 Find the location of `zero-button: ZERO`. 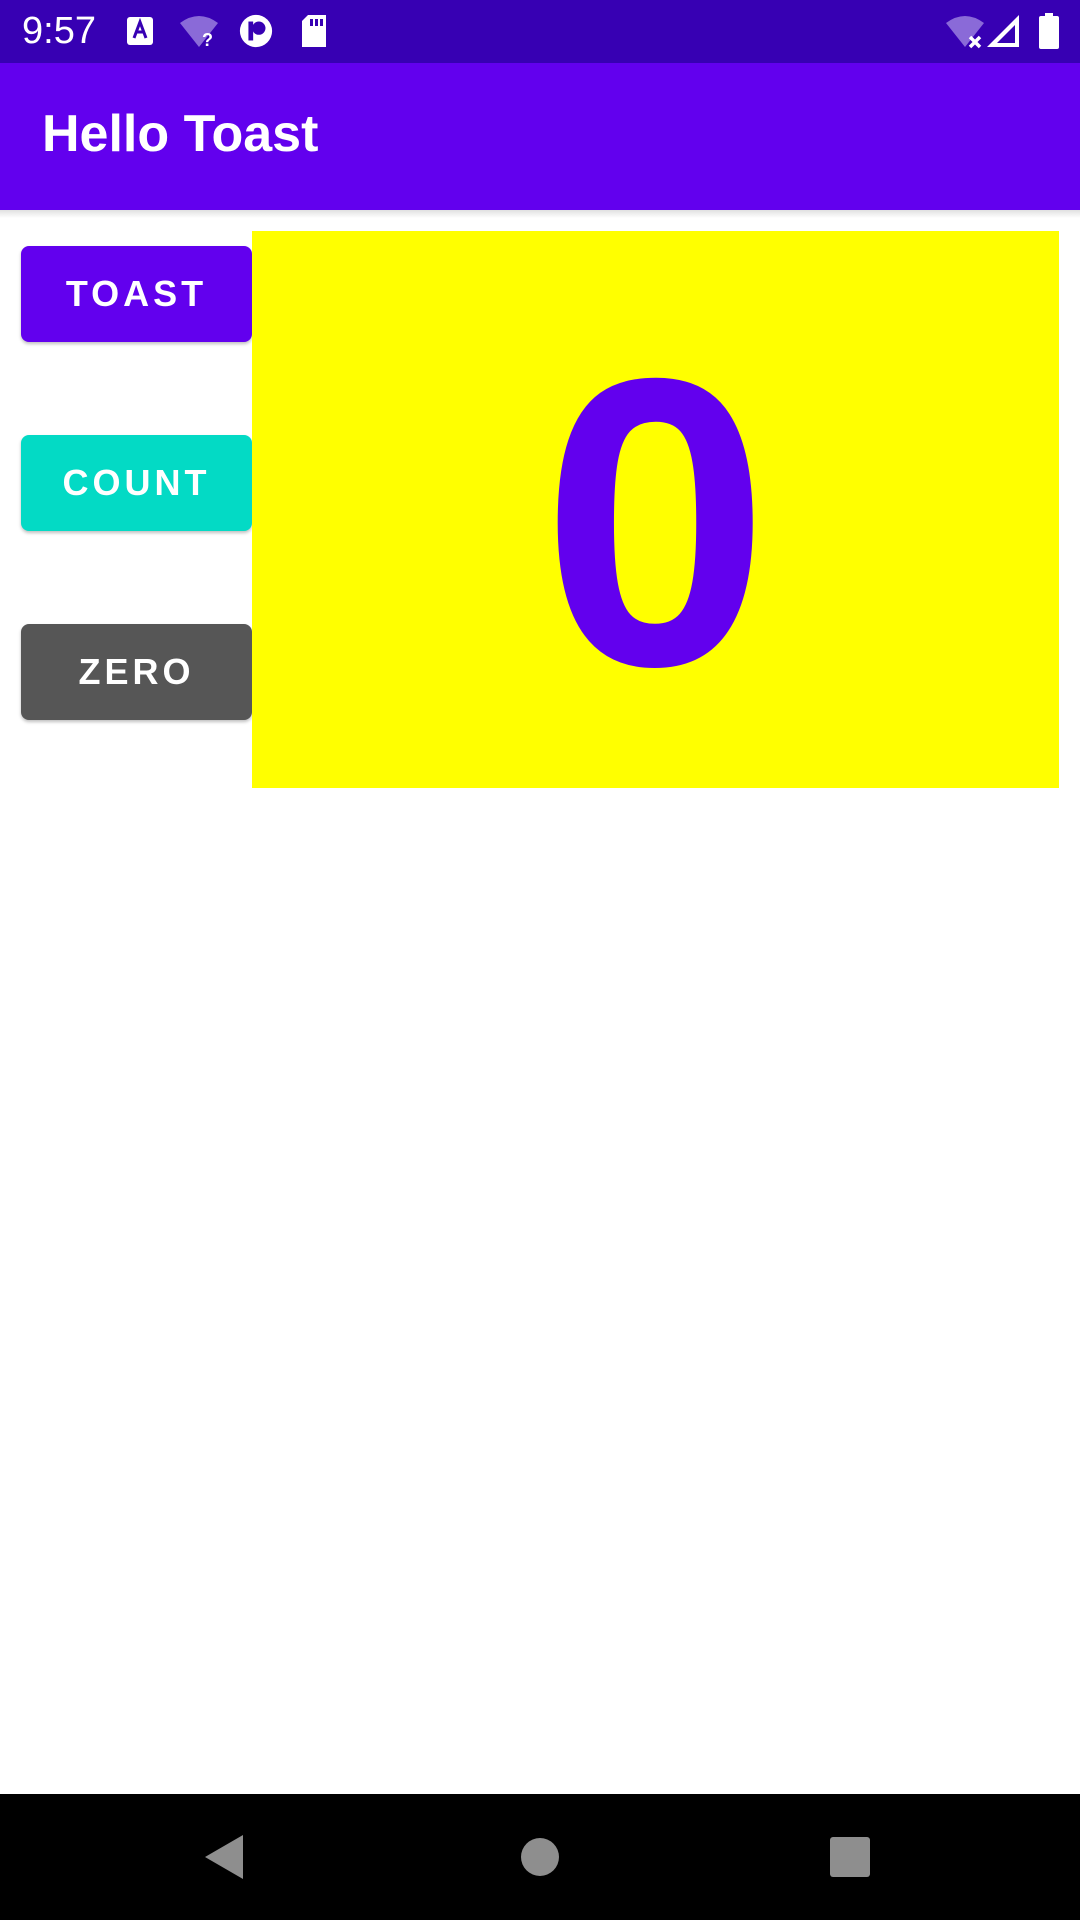

zero-button: ZERO is located at coordinates (136, 672).